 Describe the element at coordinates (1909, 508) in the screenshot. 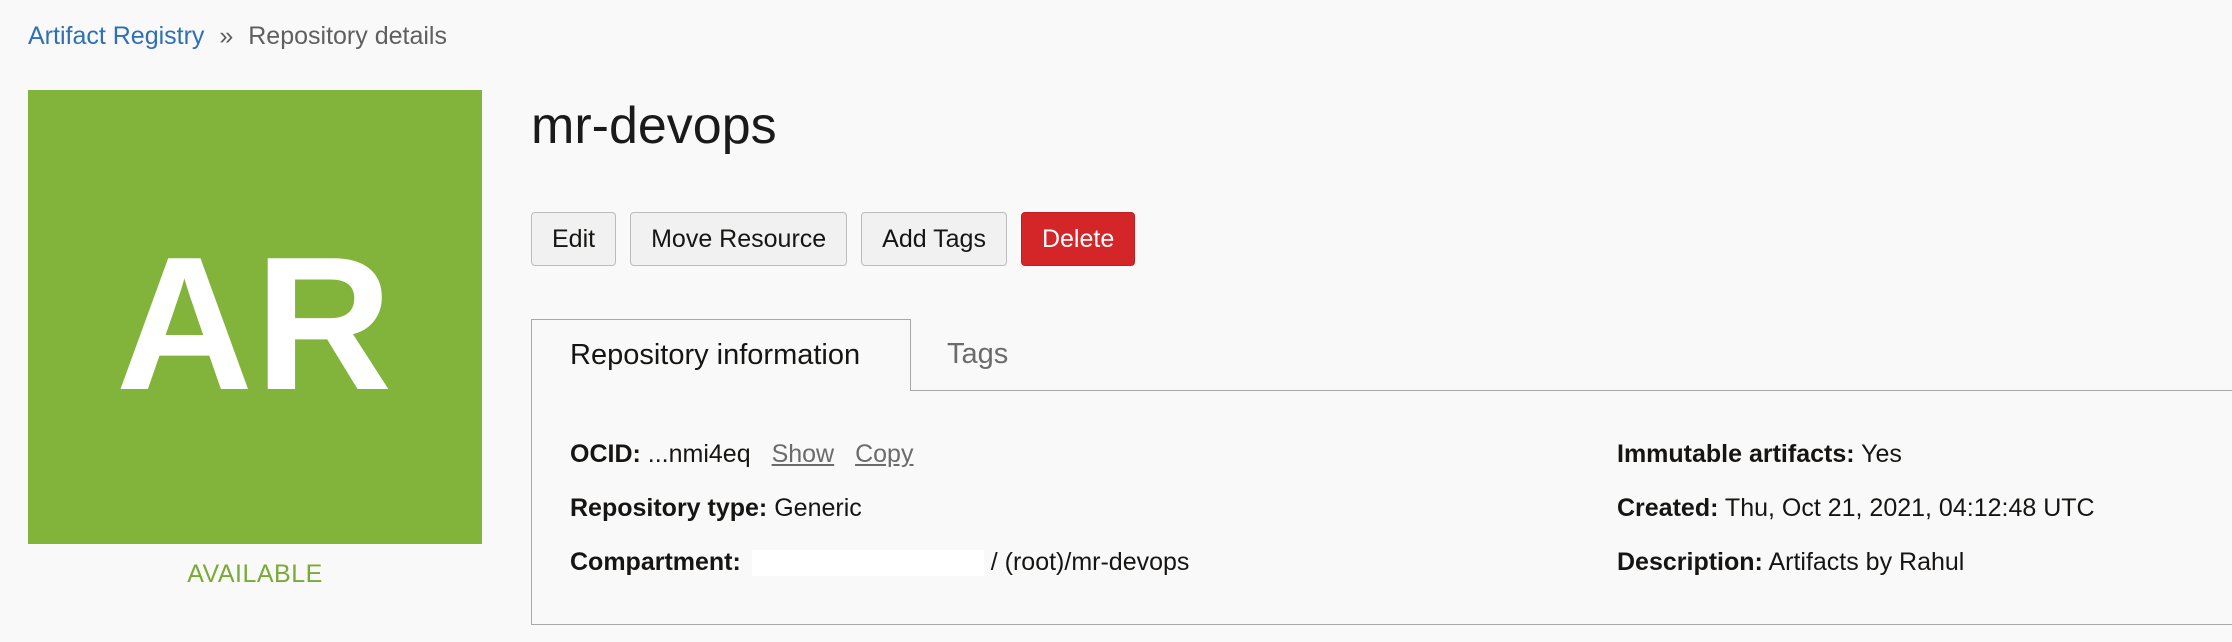

I see `created-value: Thu, Oct 21, 2021, 04:12:48 UTC` at that location.